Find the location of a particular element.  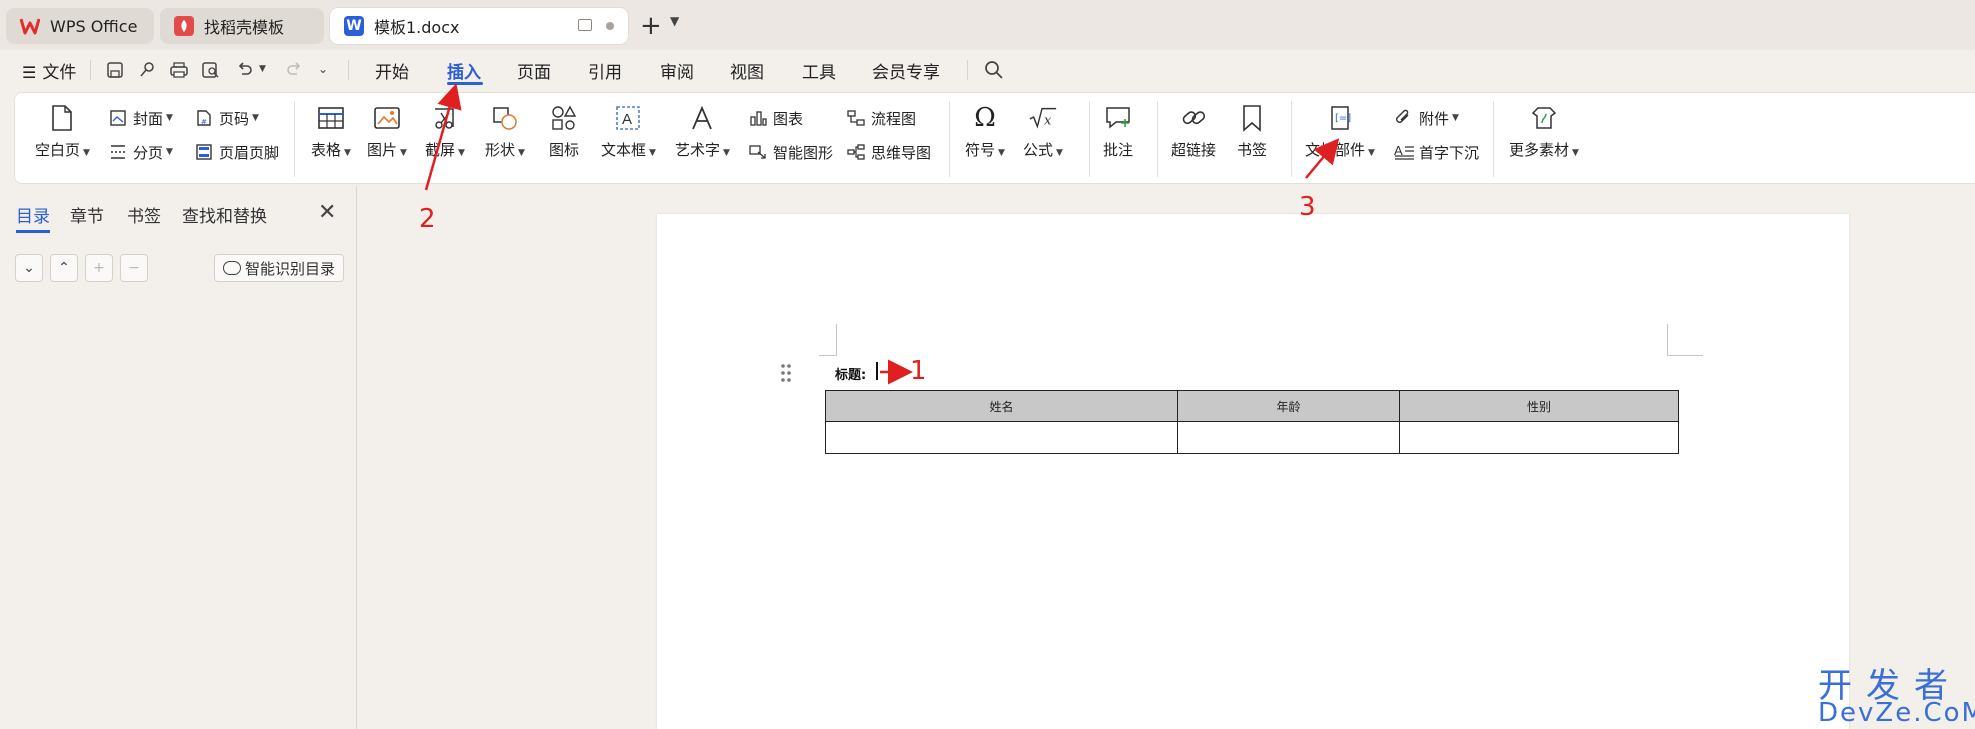

watermark-text-en: DevZe.CoM is located at coordinates (1896, 713).